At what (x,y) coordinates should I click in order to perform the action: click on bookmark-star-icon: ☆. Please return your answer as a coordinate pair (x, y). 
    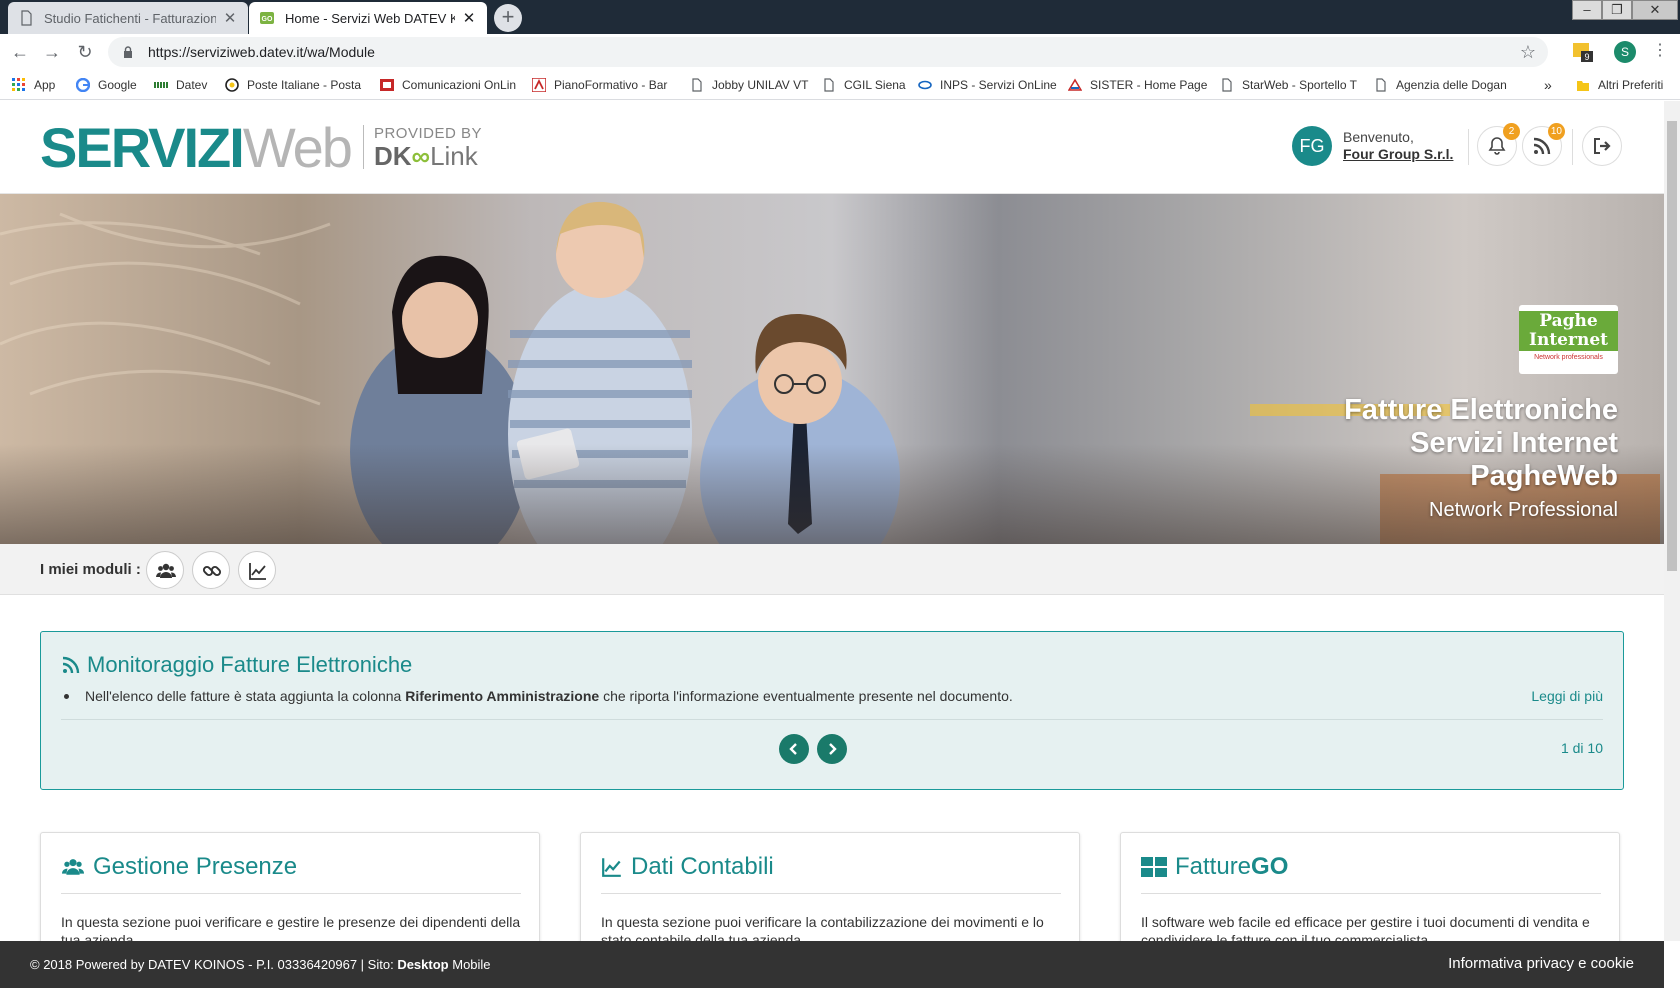
    Looking at the image, I should click on (1528, 52).